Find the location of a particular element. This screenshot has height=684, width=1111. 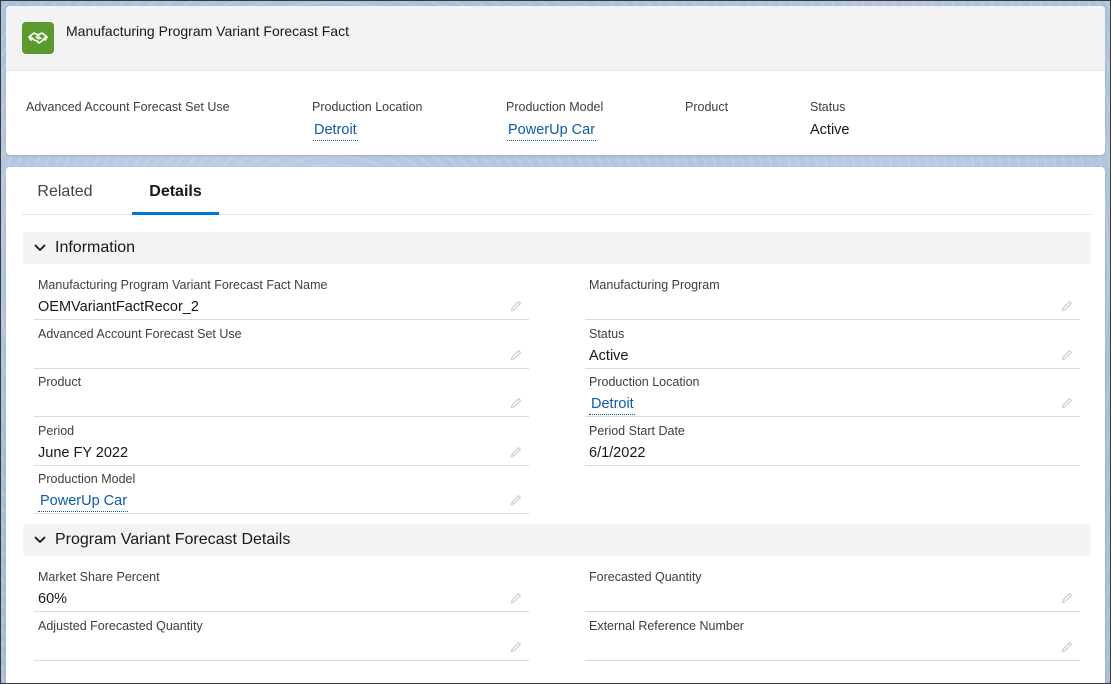

field-label: Status is located at coordinates (607, 334).